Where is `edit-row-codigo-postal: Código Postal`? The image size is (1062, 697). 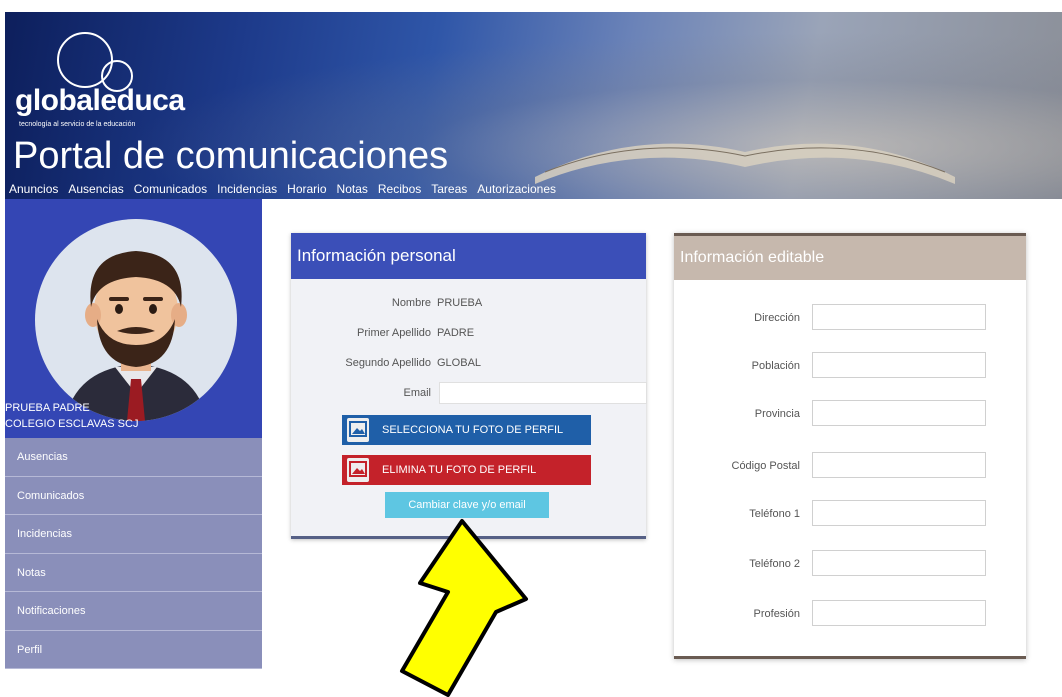
edit-row-codigo-postal: Código Postal is located at coordinates (850, 467).